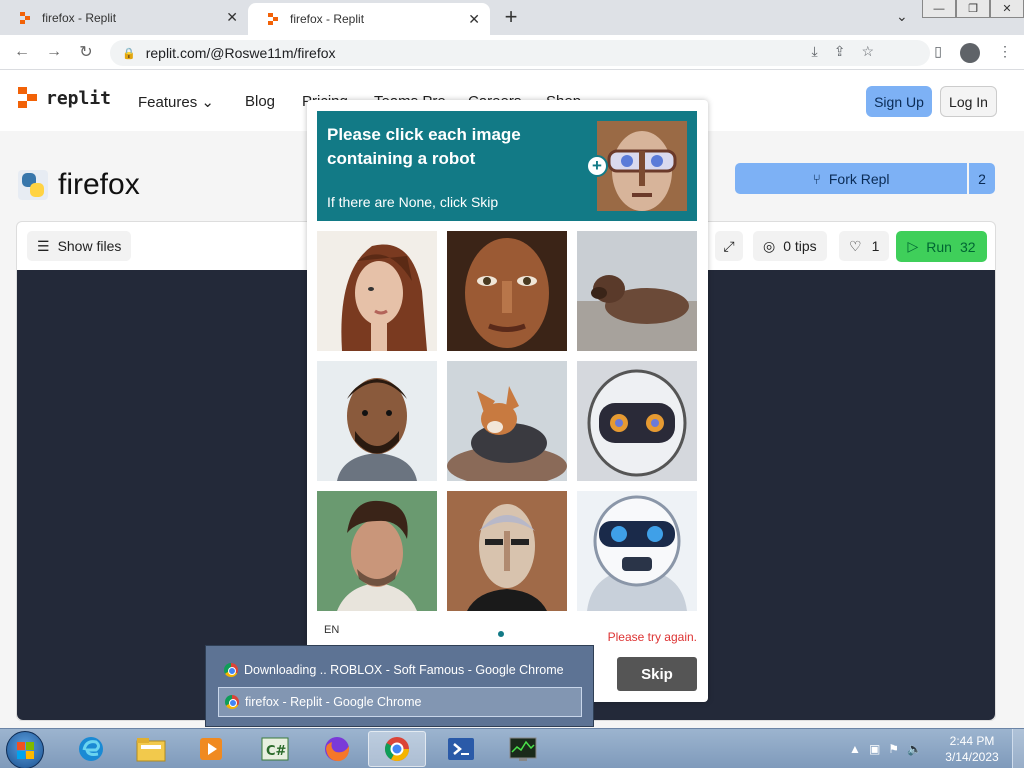 This screenshot has width=1024, height=768. I want to click on window-item-firefox-replit: firefox - Replit - Google Chrome, so click(400, 702).